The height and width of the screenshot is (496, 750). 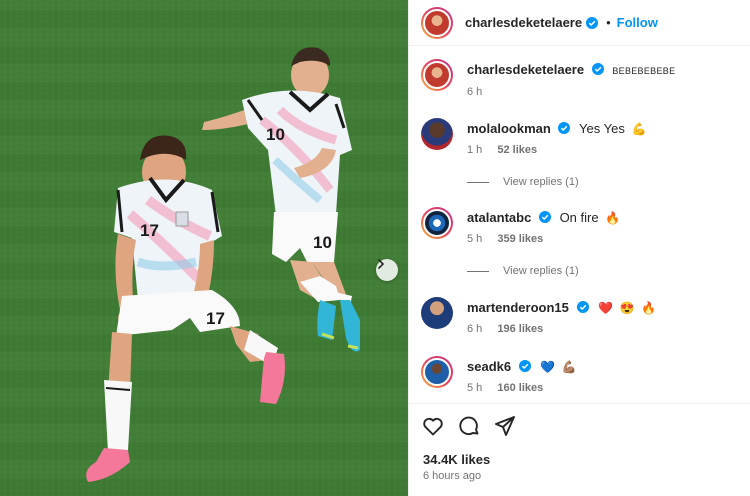 I want to click on comment-time: 6 h, so click(x=475, y=329).